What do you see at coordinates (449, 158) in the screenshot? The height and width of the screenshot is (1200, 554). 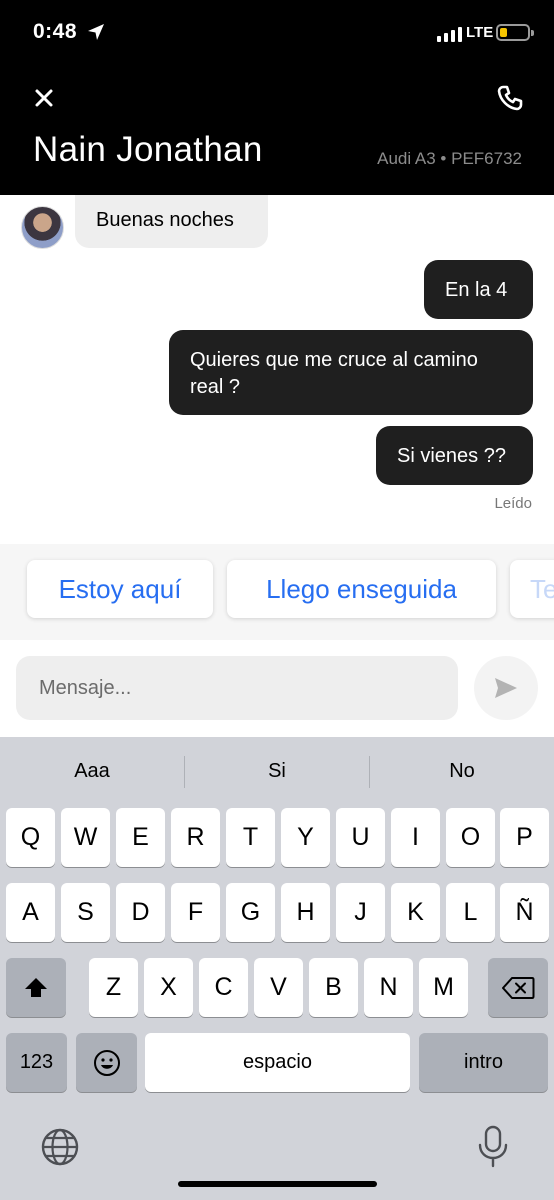 I see `vehicle-info: Audi A3 • PEF6732` at bounding box center [449, 158].